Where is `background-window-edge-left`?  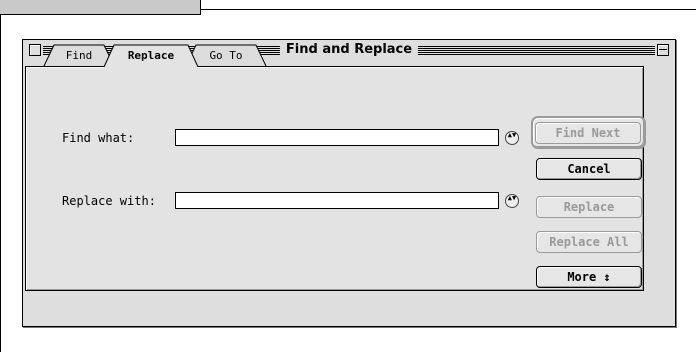
background-window-edge-left is located at coordinates (0, 183).